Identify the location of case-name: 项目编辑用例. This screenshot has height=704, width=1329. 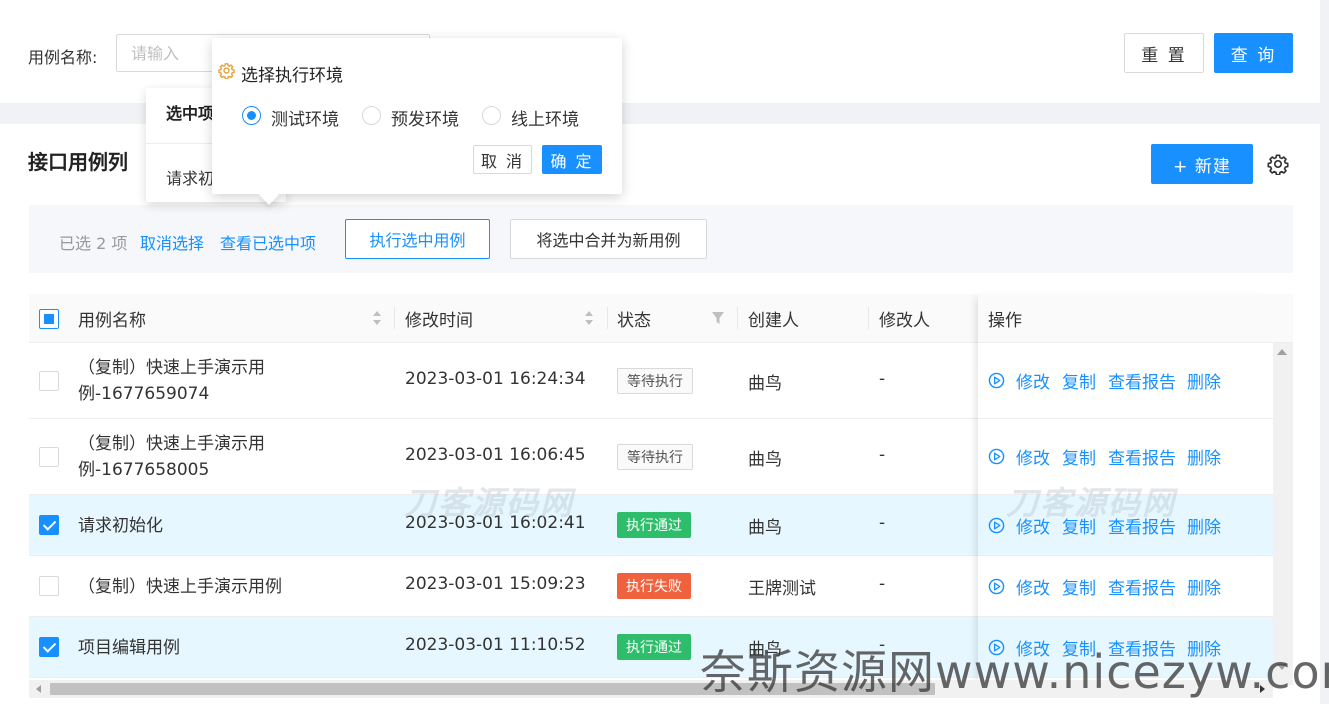
(129, 648).